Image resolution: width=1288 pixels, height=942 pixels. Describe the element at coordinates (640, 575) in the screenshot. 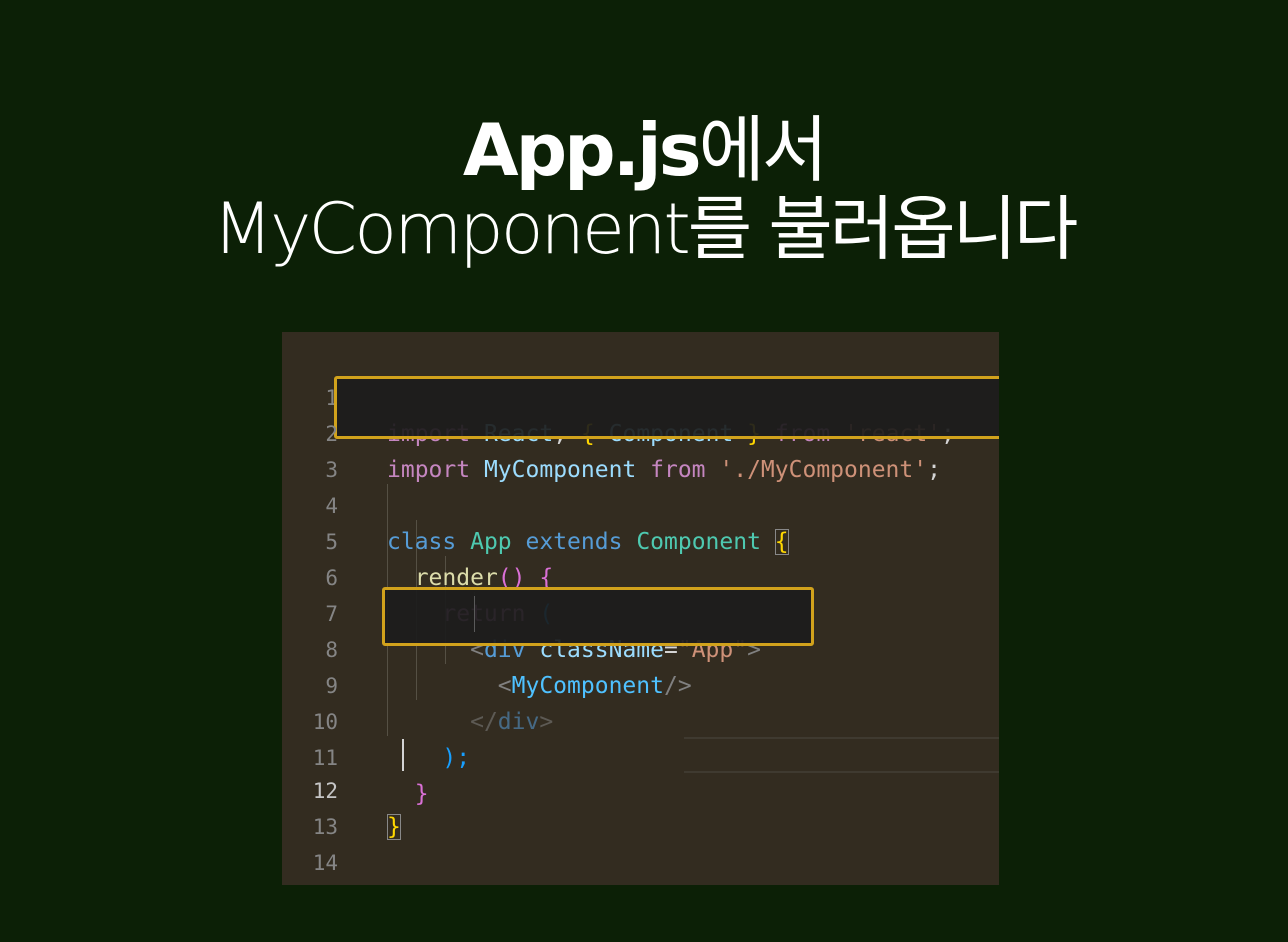

I see `code-line-6: 6 return (` at that location.